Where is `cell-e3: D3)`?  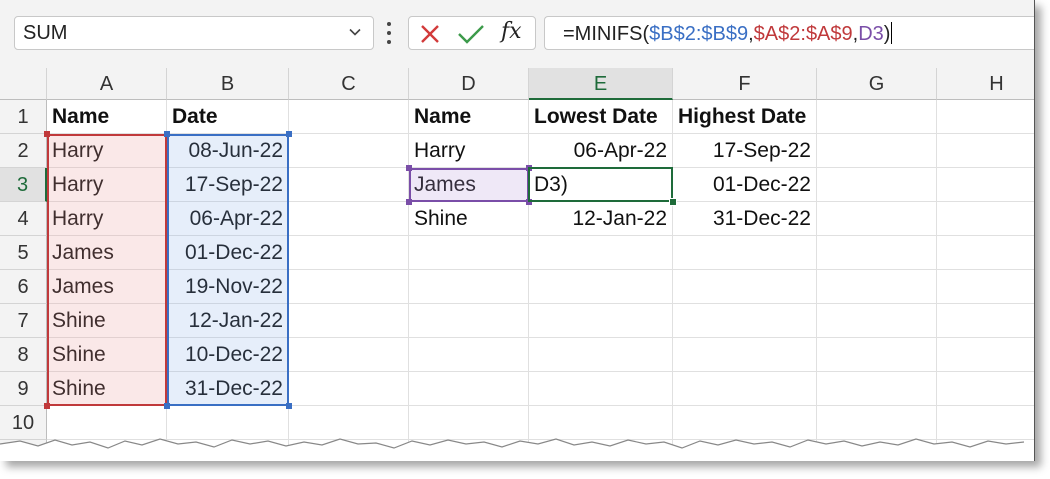 cell-e3: D3) is located at coordinates (601, 185).